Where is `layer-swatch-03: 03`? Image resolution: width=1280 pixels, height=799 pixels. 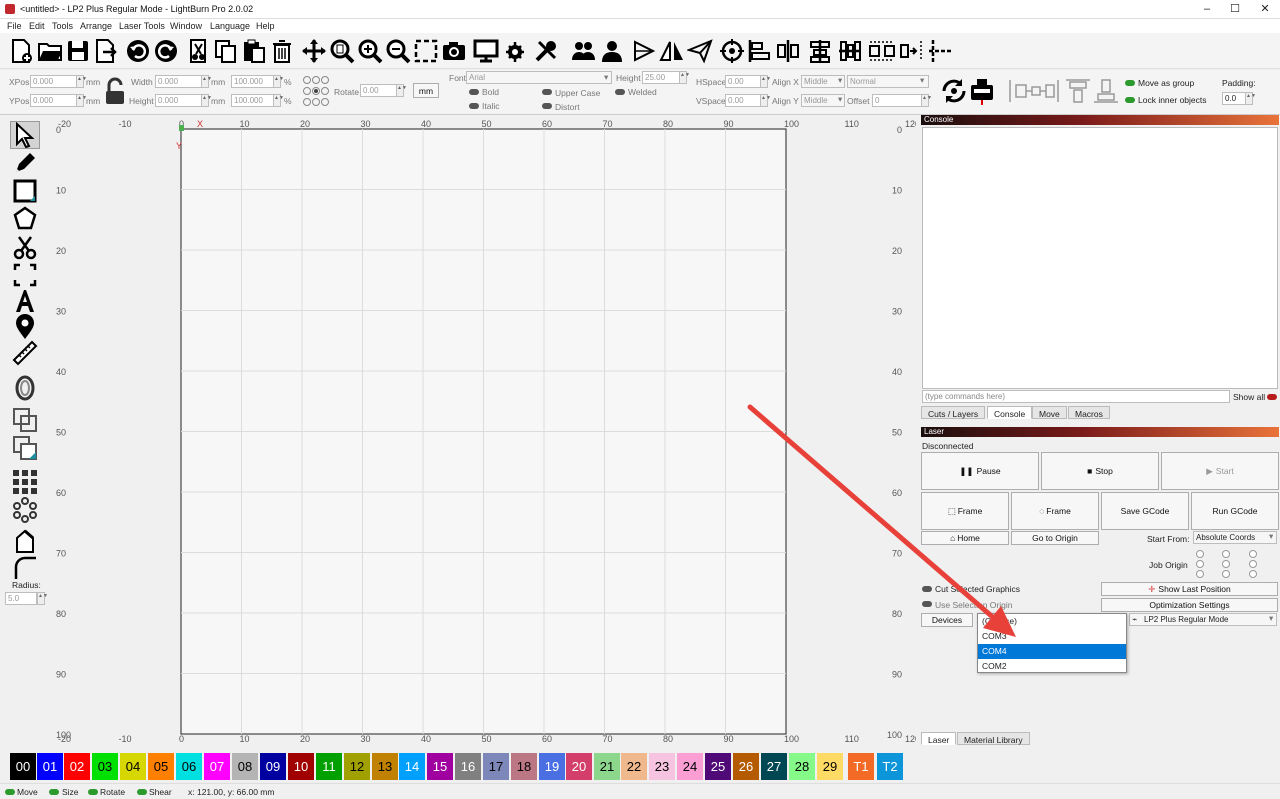
layer-swatch-03: 03 is located at coordinates (105, 766).